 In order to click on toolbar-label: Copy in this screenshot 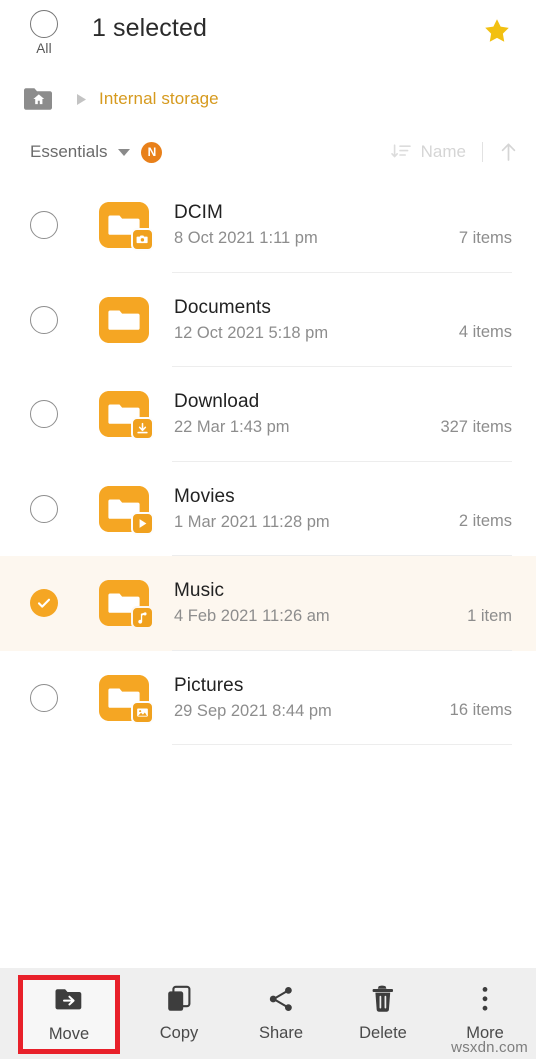, I will do `click(179, 1033)`.